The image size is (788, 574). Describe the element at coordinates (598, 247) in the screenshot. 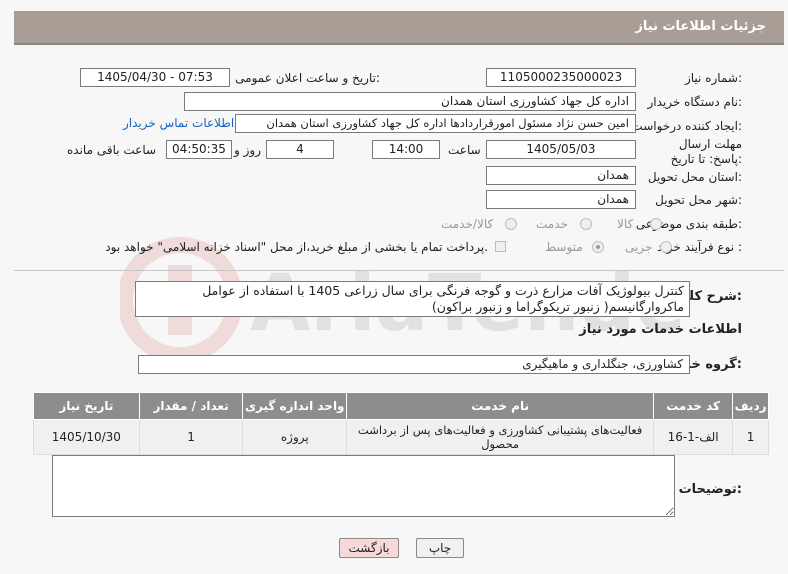

I see `process-radio-medium` at that location.